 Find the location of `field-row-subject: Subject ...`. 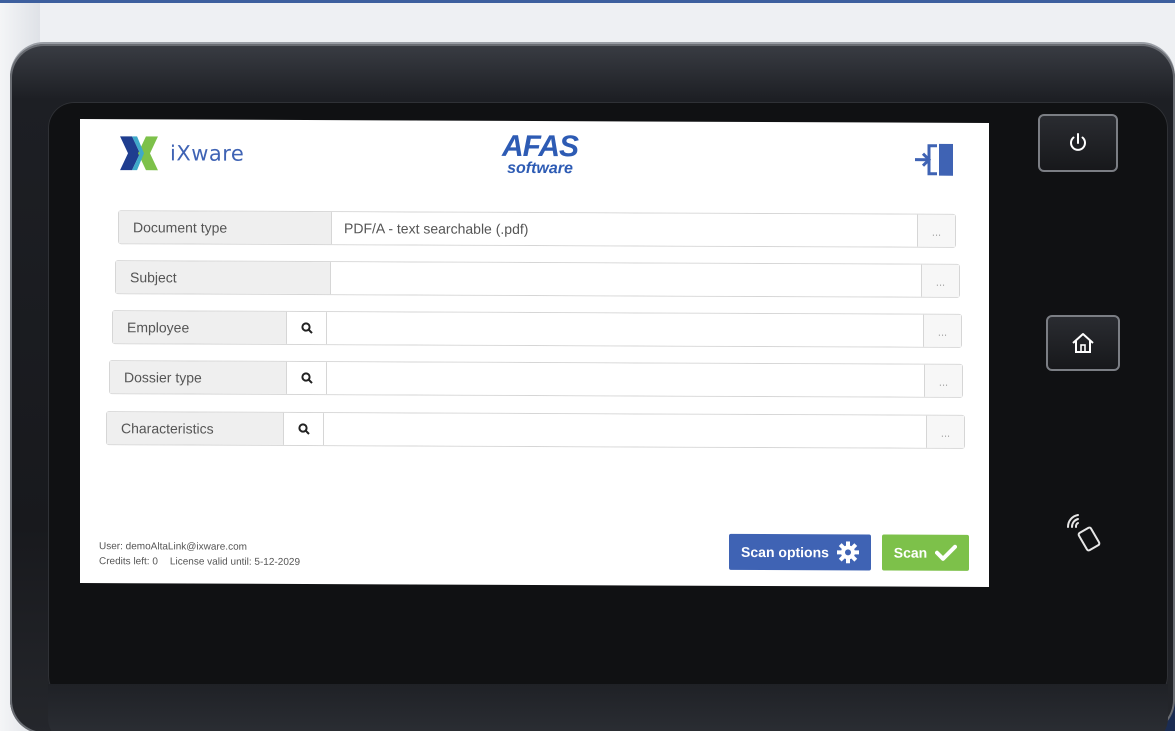

field-row-subject: Subject ... is located at coordinates (537, 279).